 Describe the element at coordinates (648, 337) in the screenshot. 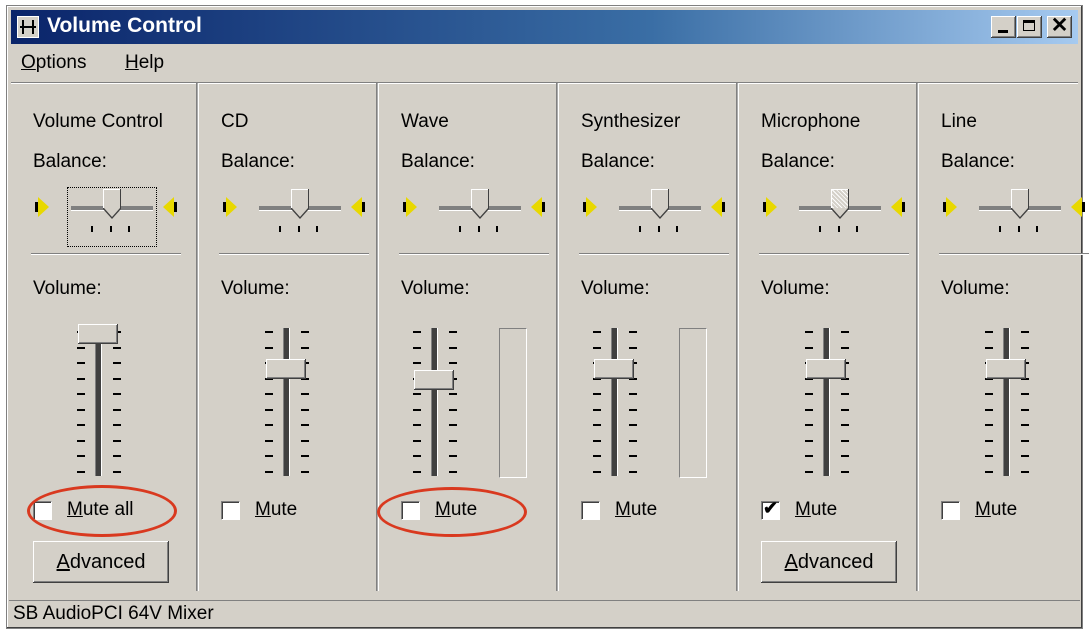

I see `channel-synthesizer: Synthesizer Balance: Volume: Mute` at that location.